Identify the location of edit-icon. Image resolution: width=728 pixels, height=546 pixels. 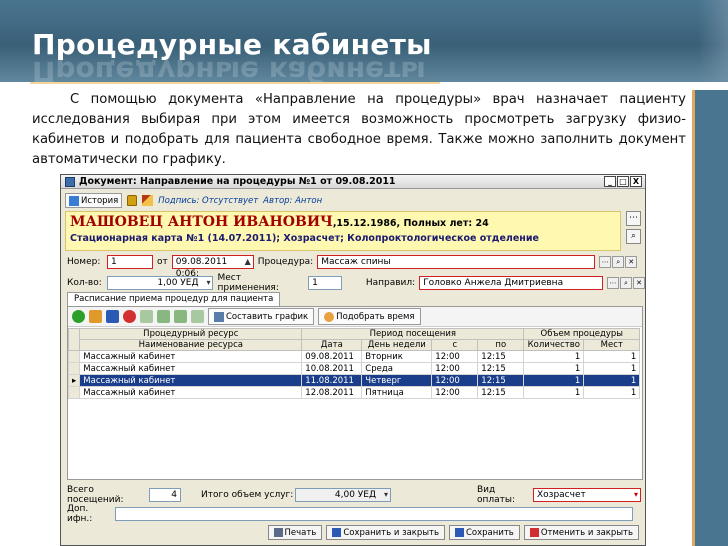
(95, 316).